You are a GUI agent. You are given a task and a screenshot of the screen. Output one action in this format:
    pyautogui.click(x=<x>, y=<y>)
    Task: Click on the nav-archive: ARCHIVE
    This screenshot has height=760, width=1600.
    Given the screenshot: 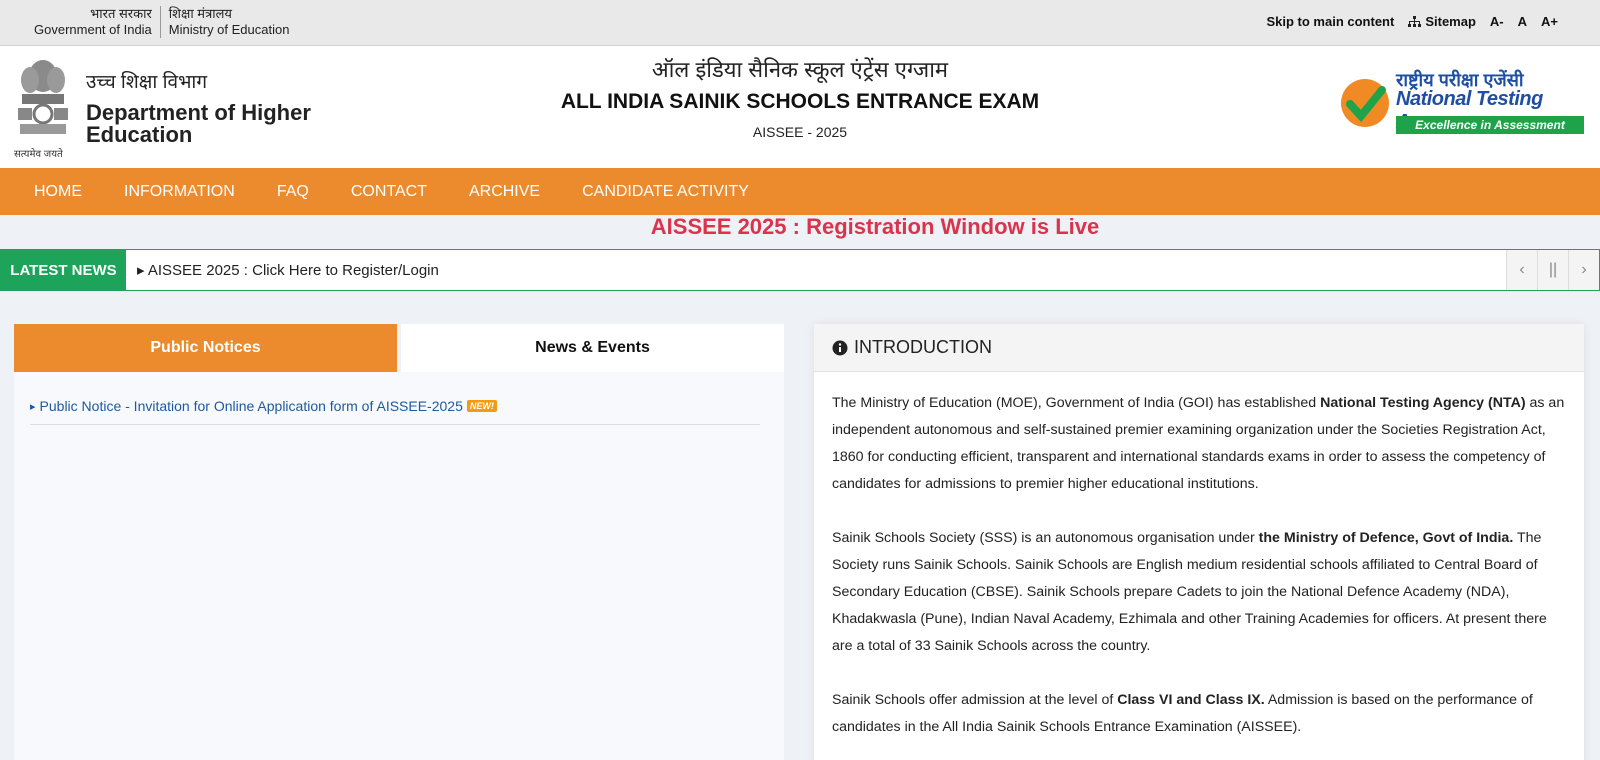 What is the action you would take?
    pyautogui.click(x=504, y=192)
    